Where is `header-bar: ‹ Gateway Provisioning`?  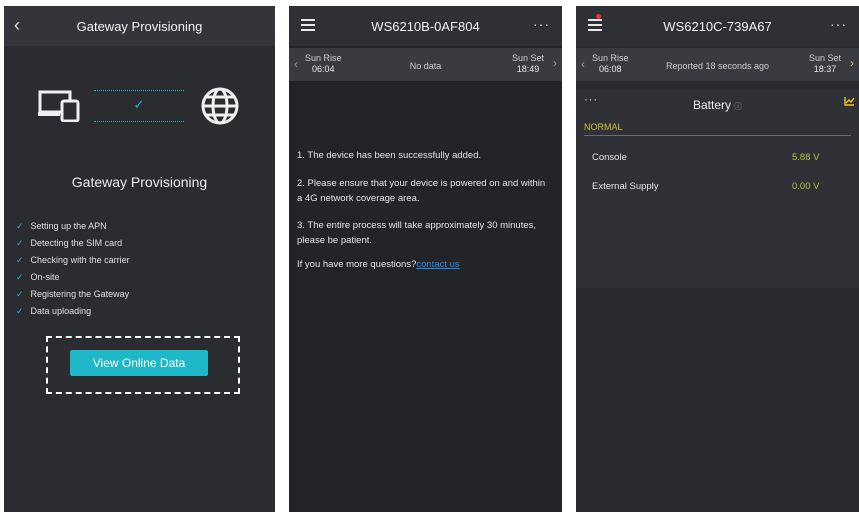
header-bar: ‹ Gateway Provisioning is located at coordinates (139, 26).